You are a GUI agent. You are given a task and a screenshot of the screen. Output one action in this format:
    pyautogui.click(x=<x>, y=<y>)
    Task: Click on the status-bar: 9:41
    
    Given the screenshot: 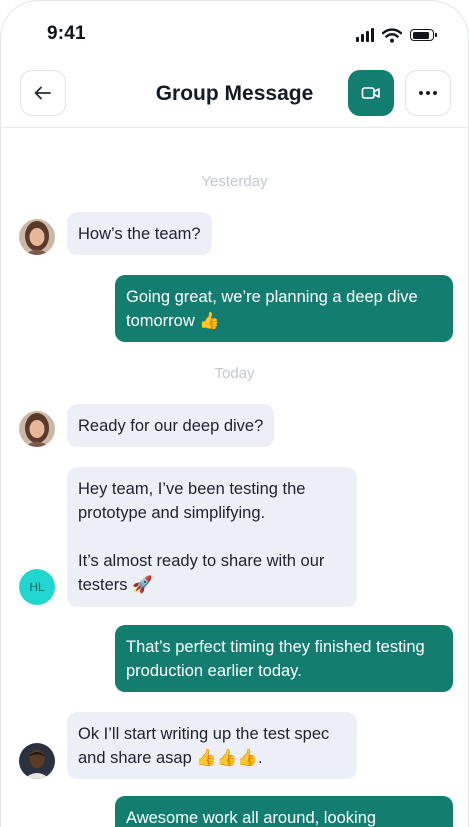 What is the action you would take?
    pyautogui.click(x=234, y=32)
    